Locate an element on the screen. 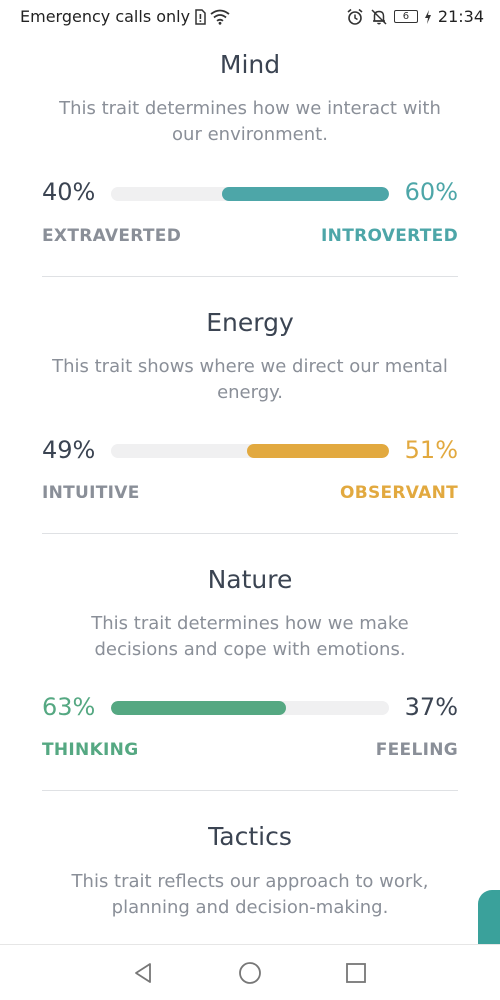 The height and width of the screenshot is (1000, 500). section-title: Energy is located at coordinates (250, 322).